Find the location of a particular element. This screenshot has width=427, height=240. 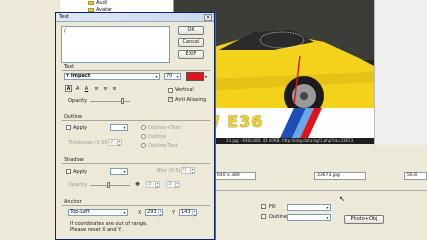

text-input: / is located at coordinates (115, 44).